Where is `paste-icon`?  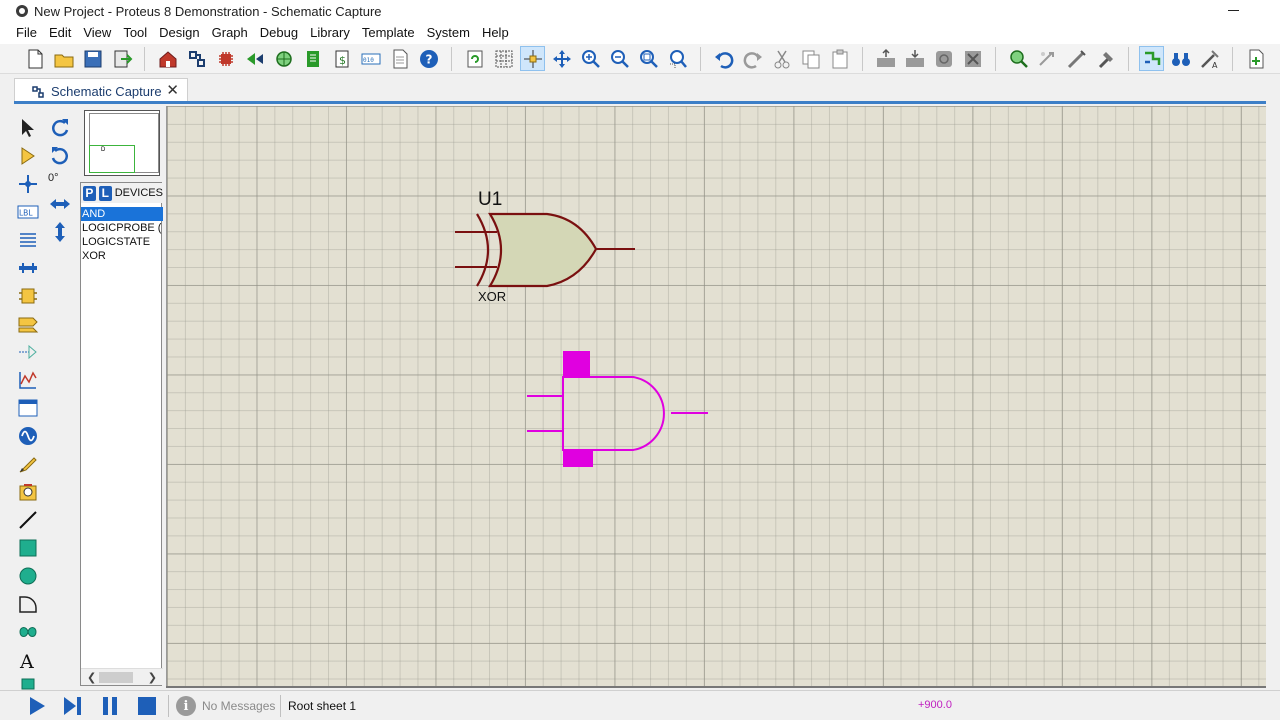
paste-icon is located at coordinates (839, 58).